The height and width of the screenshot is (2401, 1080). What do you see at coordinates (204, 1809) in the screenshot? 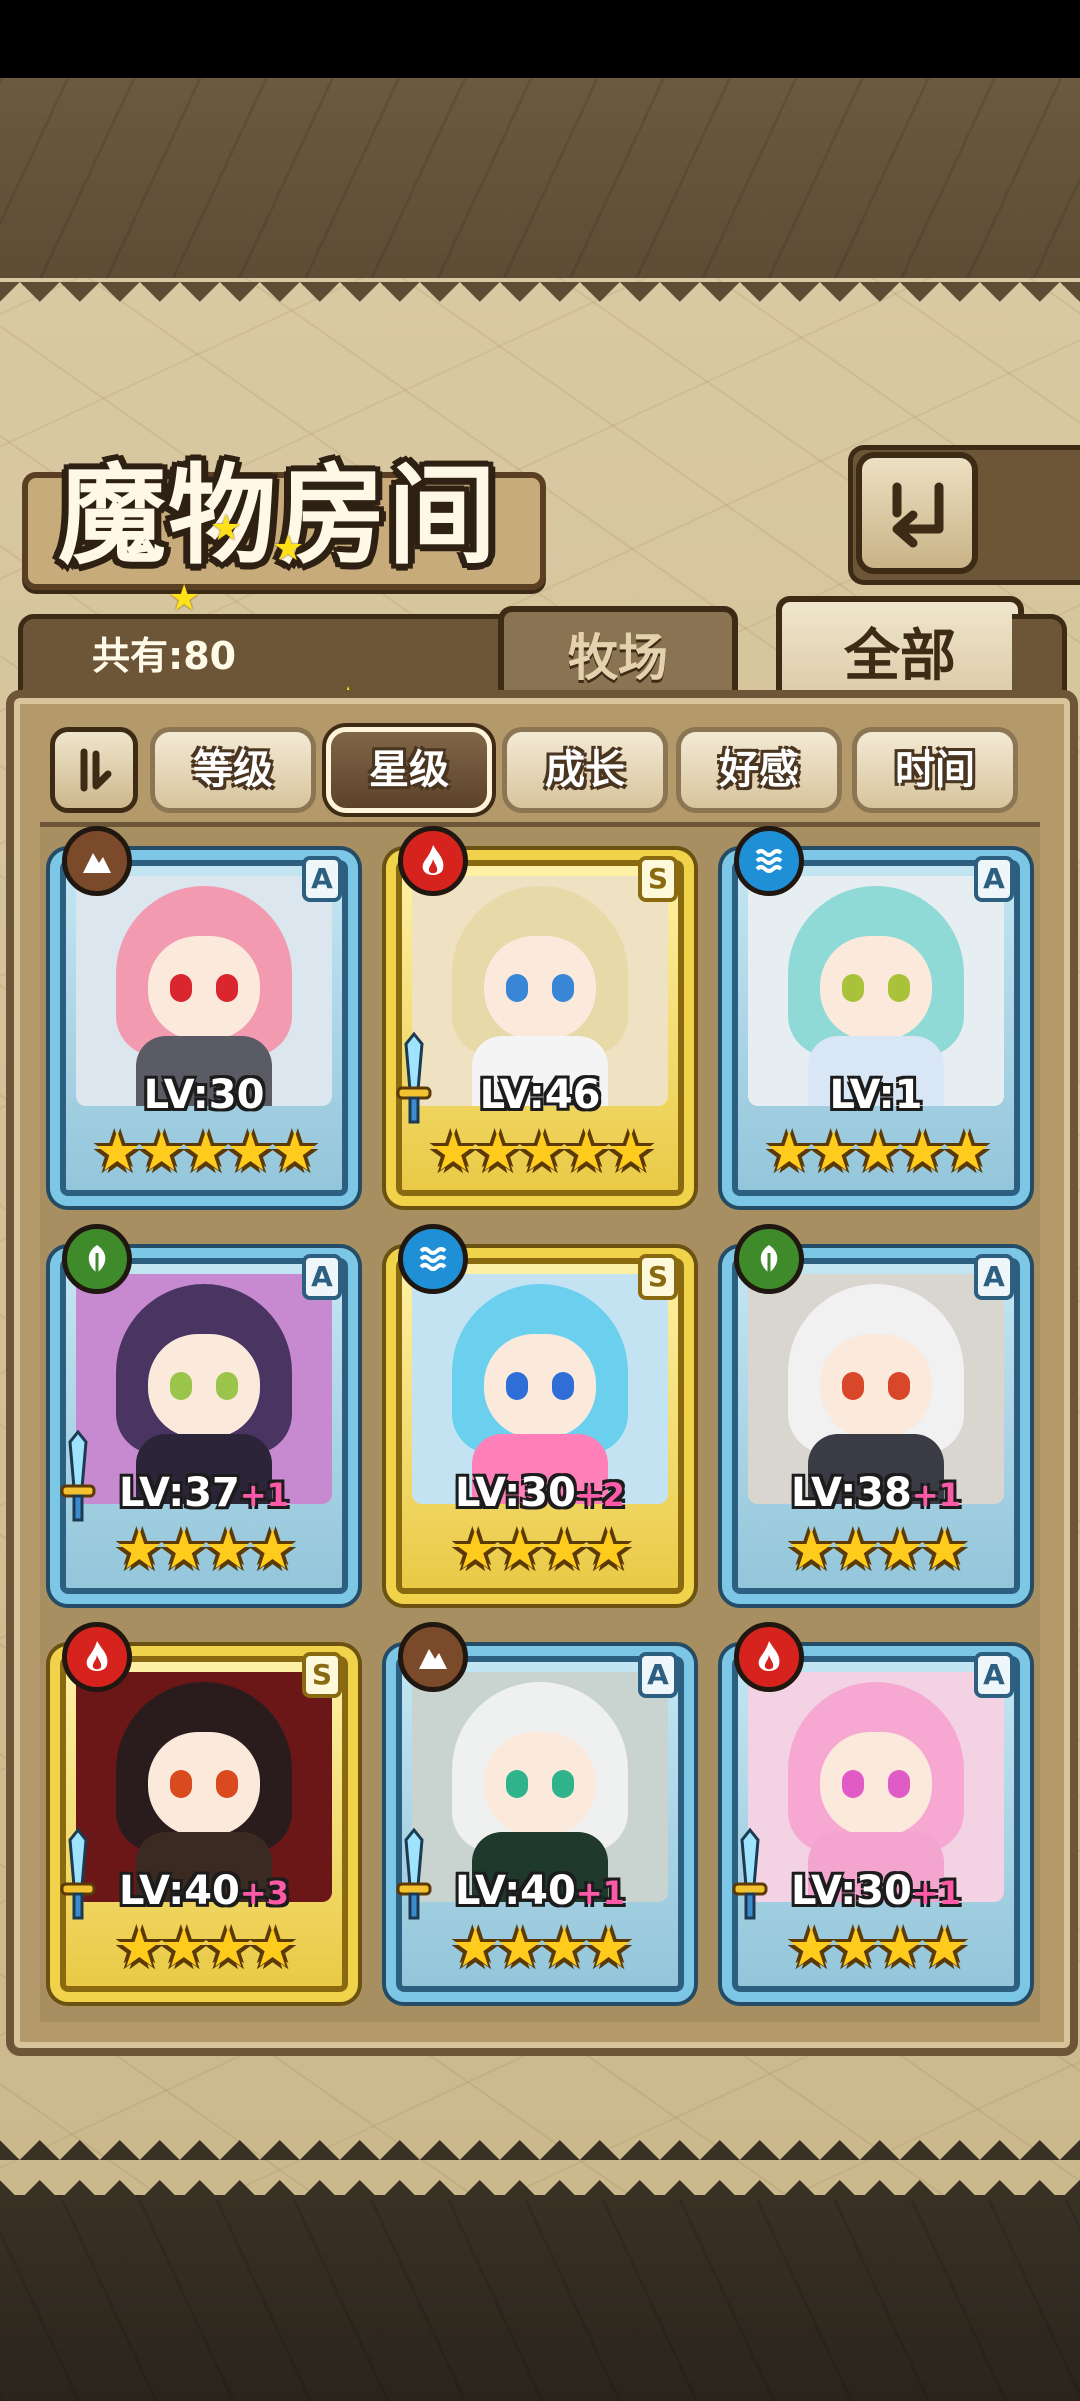
I see `monster-card: S LV:40+3 ★★★★` at bounding box center [204, 1809].